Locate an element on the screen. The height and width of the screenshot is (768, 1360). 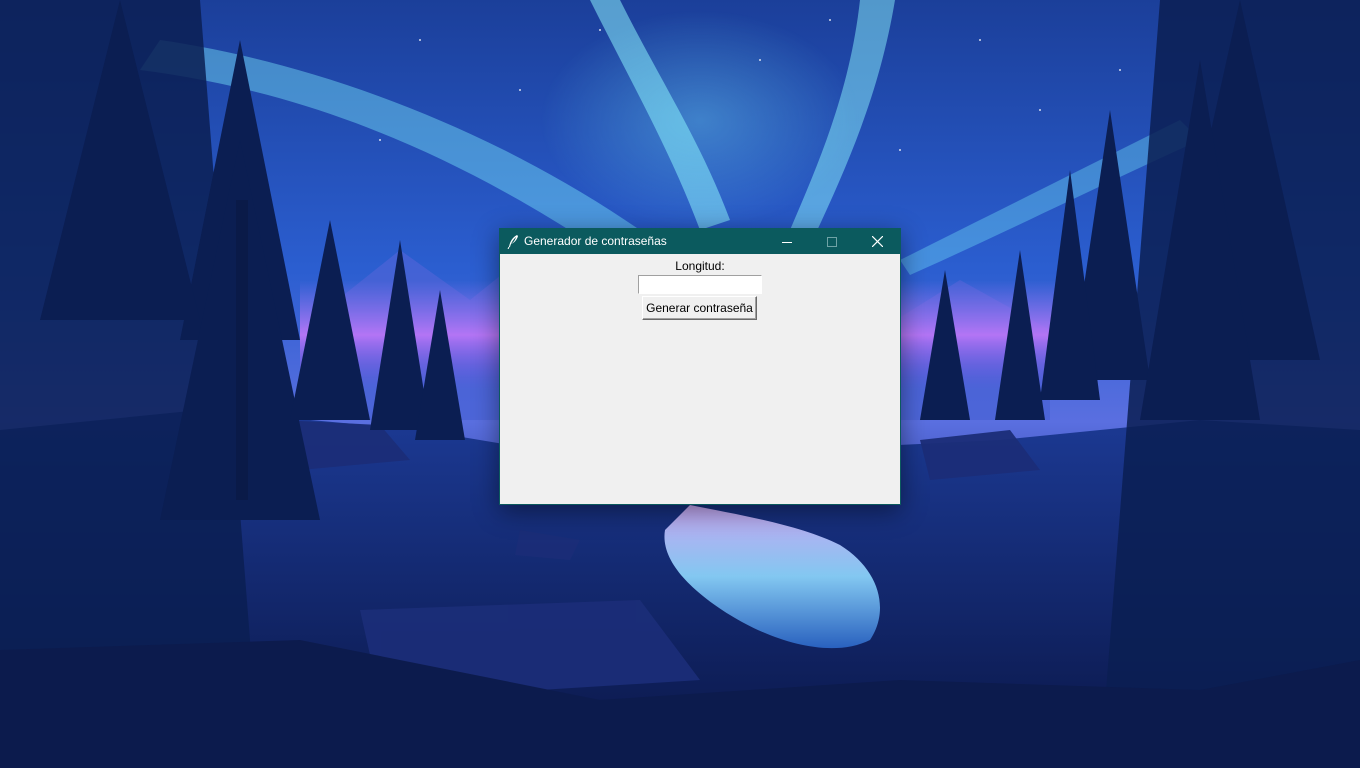
length-input is located at coordinates (700, 284).